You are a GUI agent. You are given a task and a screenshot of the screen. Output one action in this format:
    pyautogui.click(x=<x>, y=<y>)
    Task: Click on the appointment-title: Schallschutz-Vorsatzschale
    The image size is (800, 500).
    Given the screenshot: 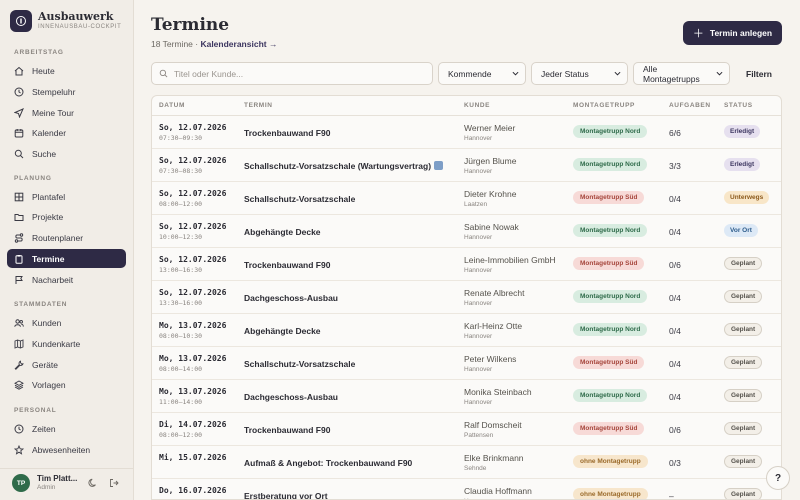 What is the action you would take?
    pyautogui.click(x=299, y=364)
    